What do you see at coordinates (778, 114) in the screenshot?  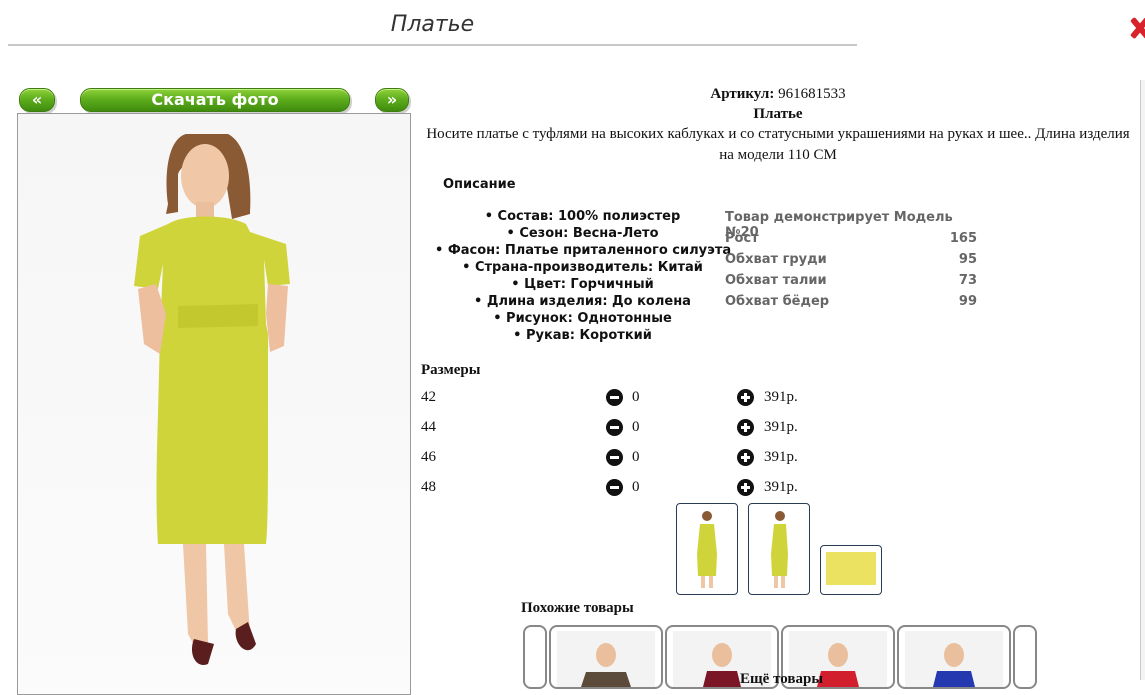 I see `product-name: Платье` at bounding box center [778, 114].